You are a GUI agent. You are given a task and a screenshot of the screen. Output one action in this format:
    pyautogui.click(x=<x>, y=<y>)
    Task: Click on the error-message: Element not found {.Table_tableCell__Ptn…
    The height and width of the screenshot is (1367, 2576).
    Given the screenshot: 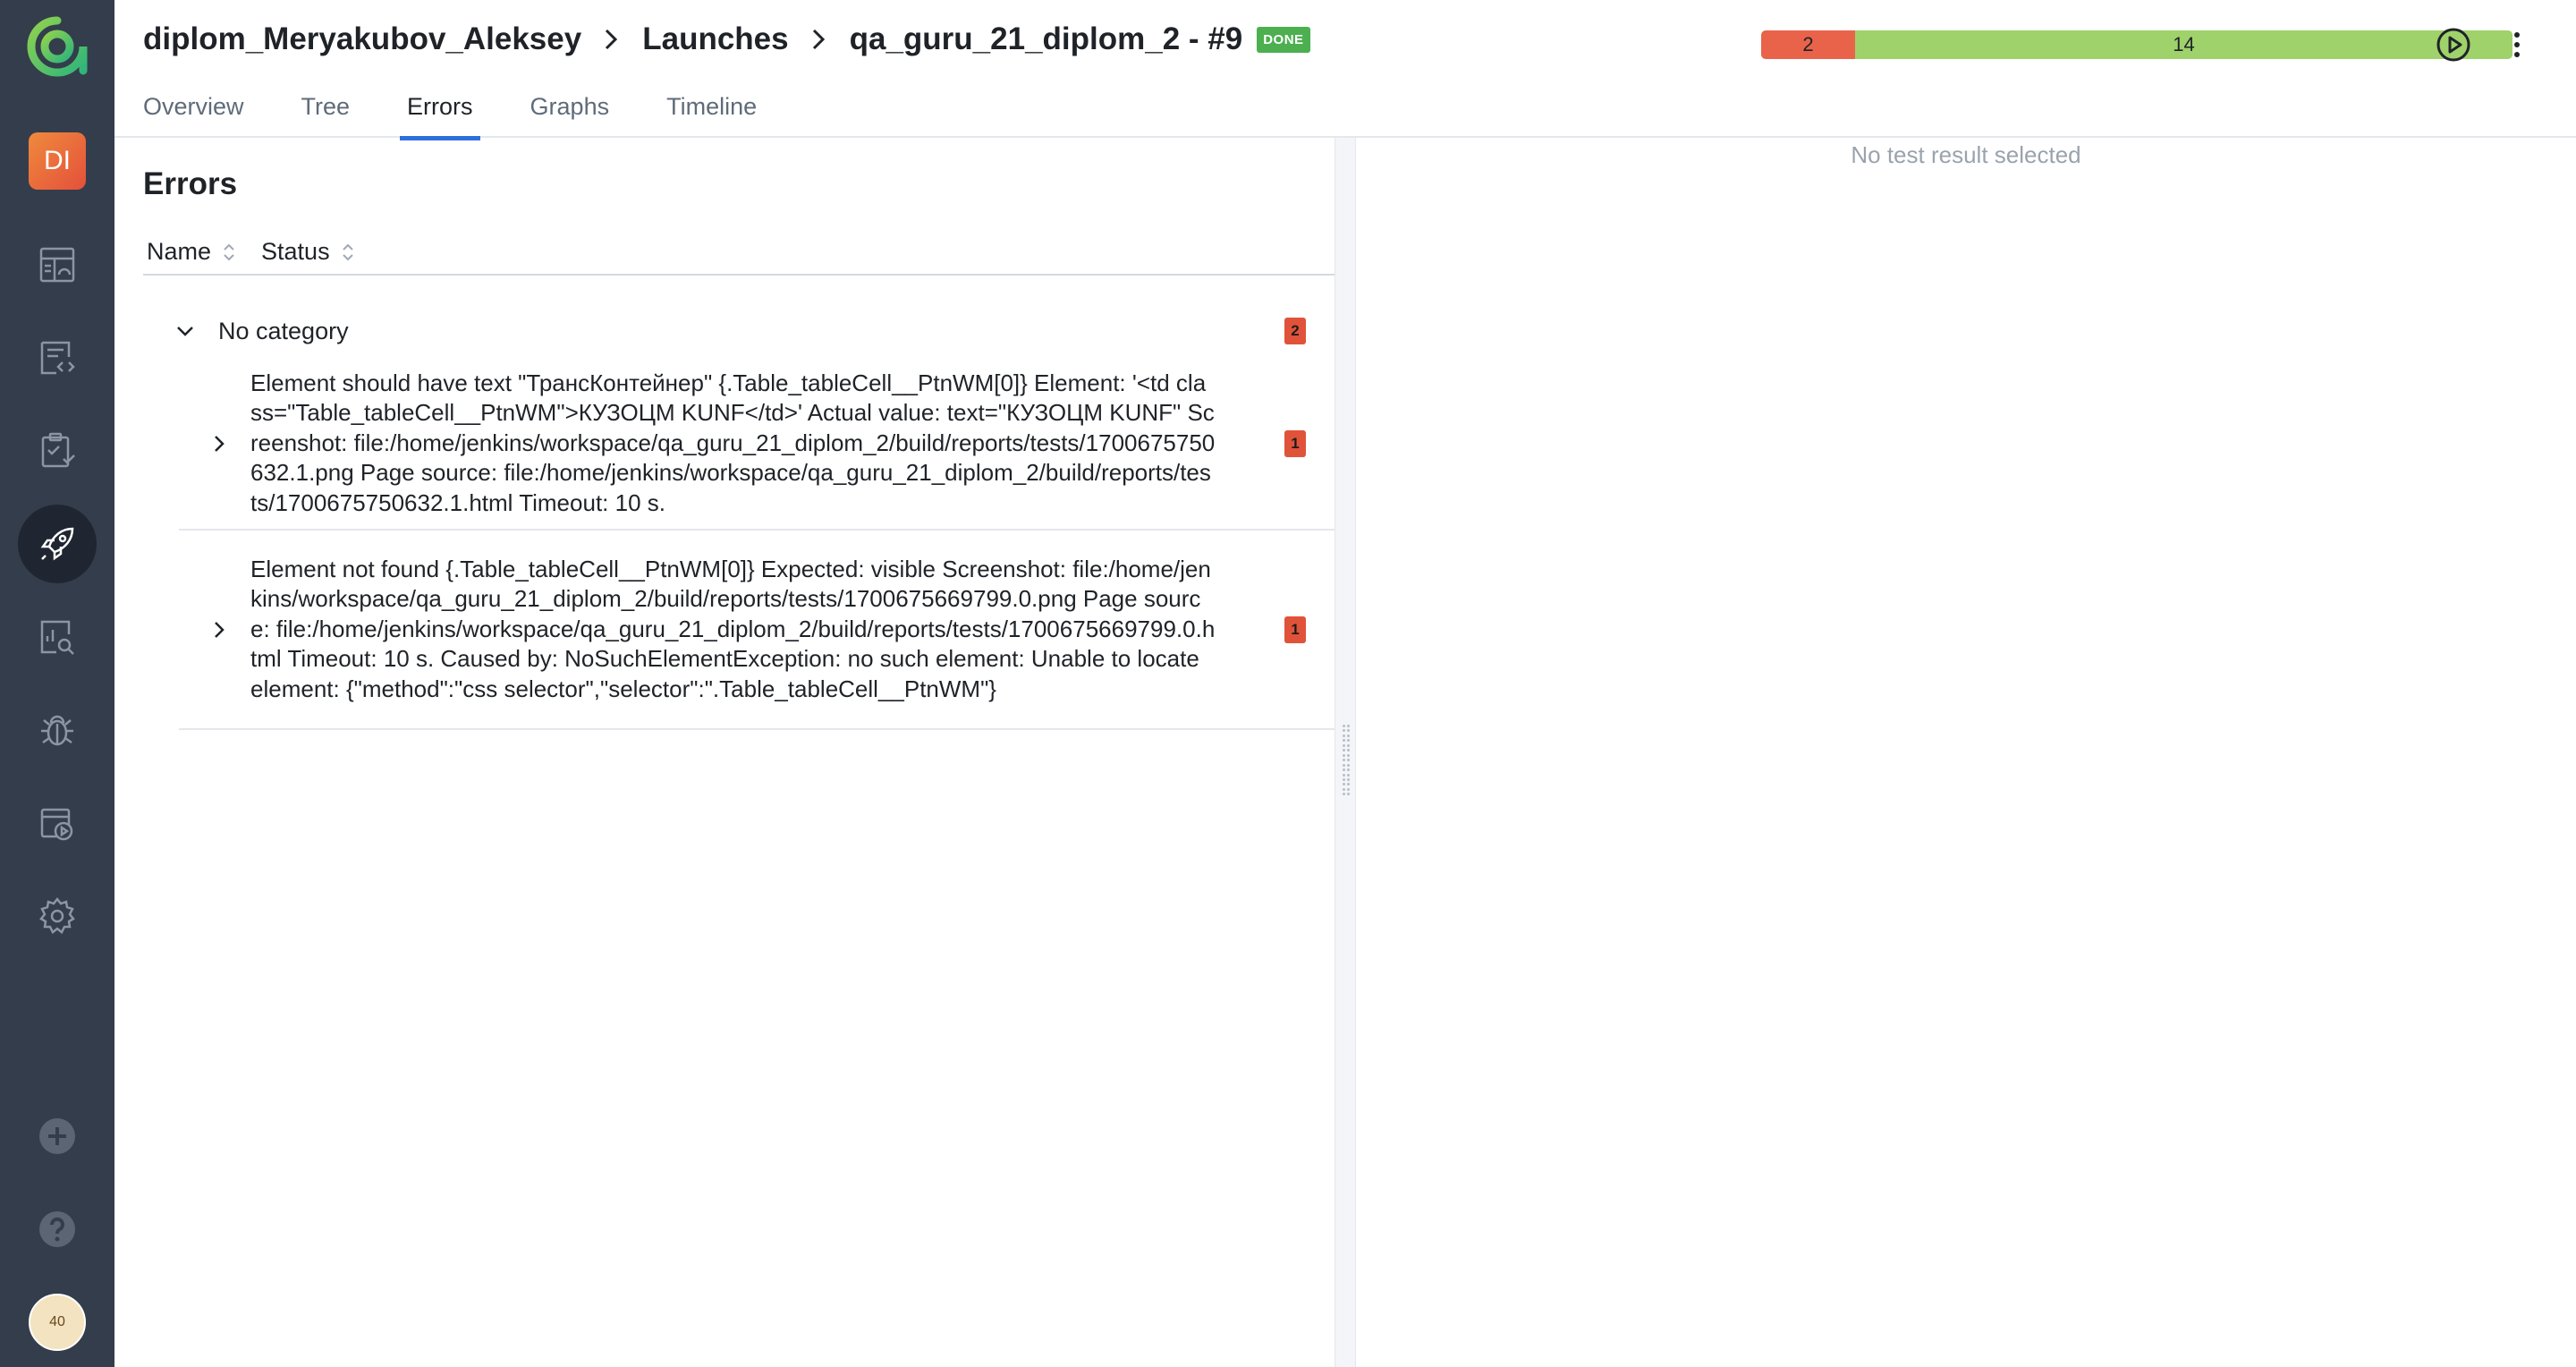 What is the action you would take?
    pyautogui.click(x=733, y=628)
    